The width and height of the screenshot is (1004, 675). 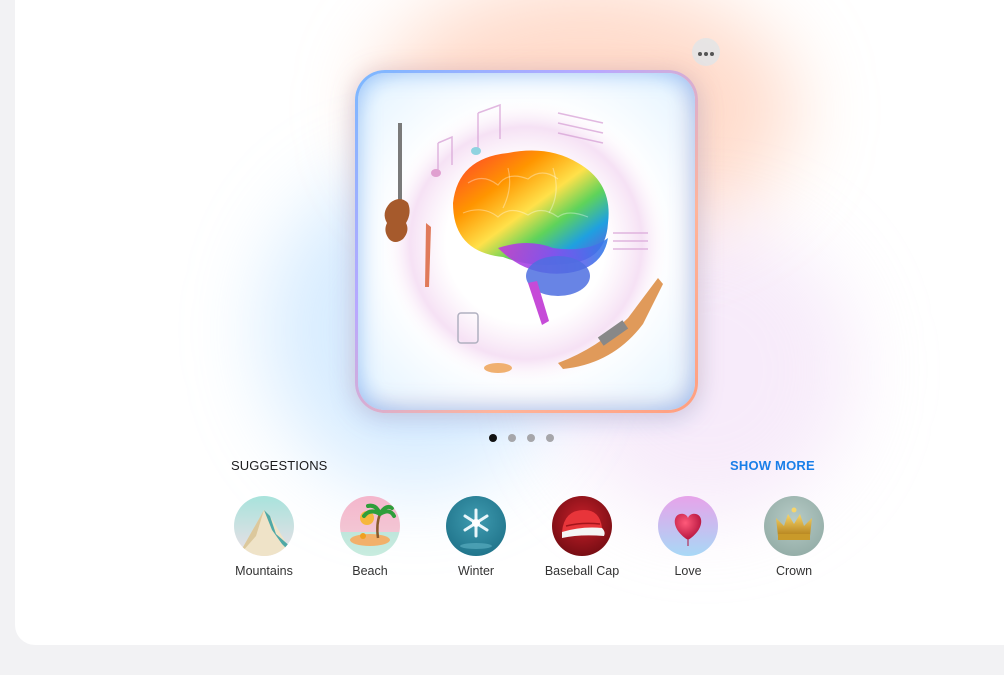 I want to click on suggestion-crown: Crown, so click(x=794, y=537).